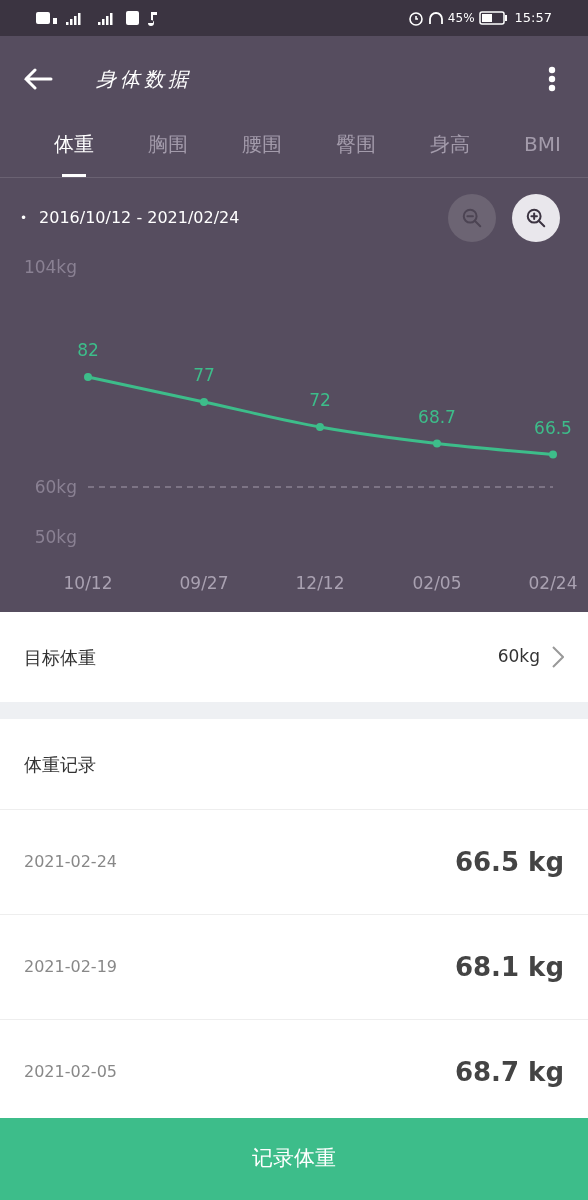 The width and height of the screenshot is (588, 1200). Describe the element at coordinates (294, 1159) in the screenshot. I see `record-weight-button: 记录体重` at that location.